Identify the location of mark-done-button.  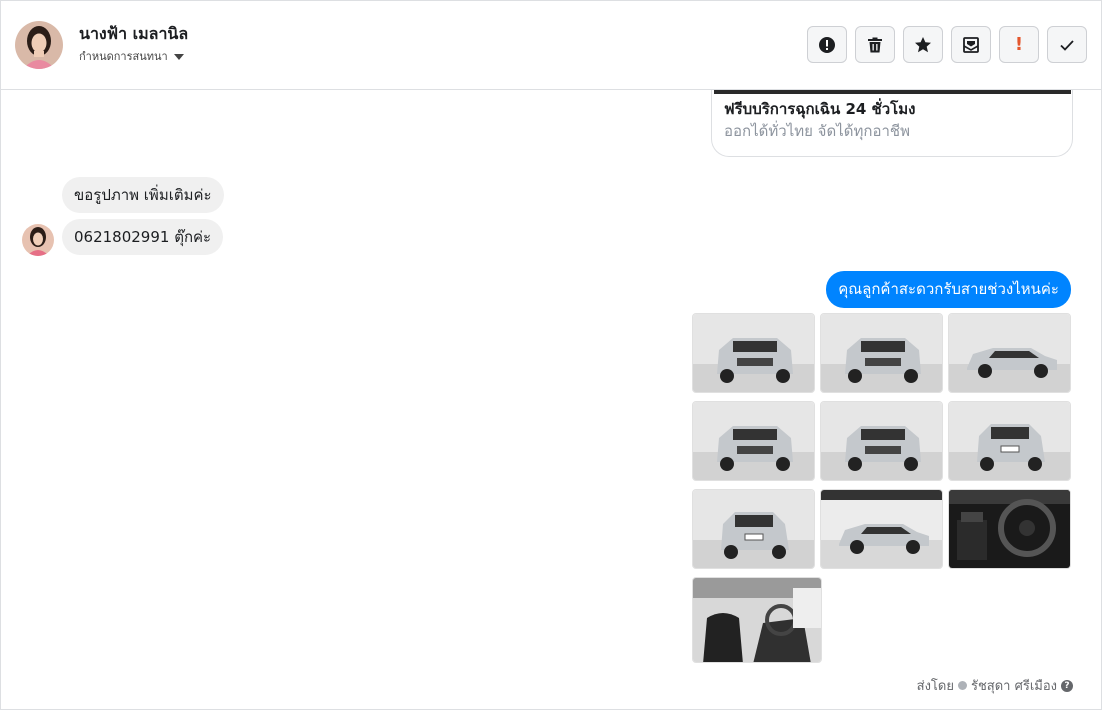
(1067, 44).